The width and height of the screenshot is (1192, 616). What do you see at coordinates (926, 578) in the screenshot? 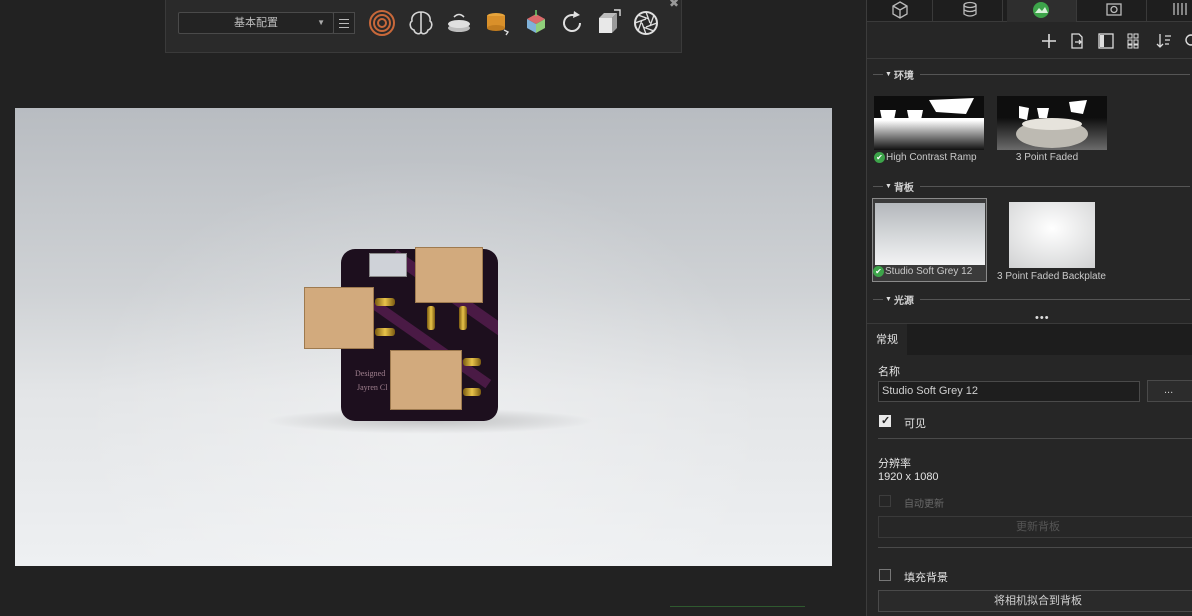
I see `fill-background-label: 填充背景` at bounding box center [926, 578].